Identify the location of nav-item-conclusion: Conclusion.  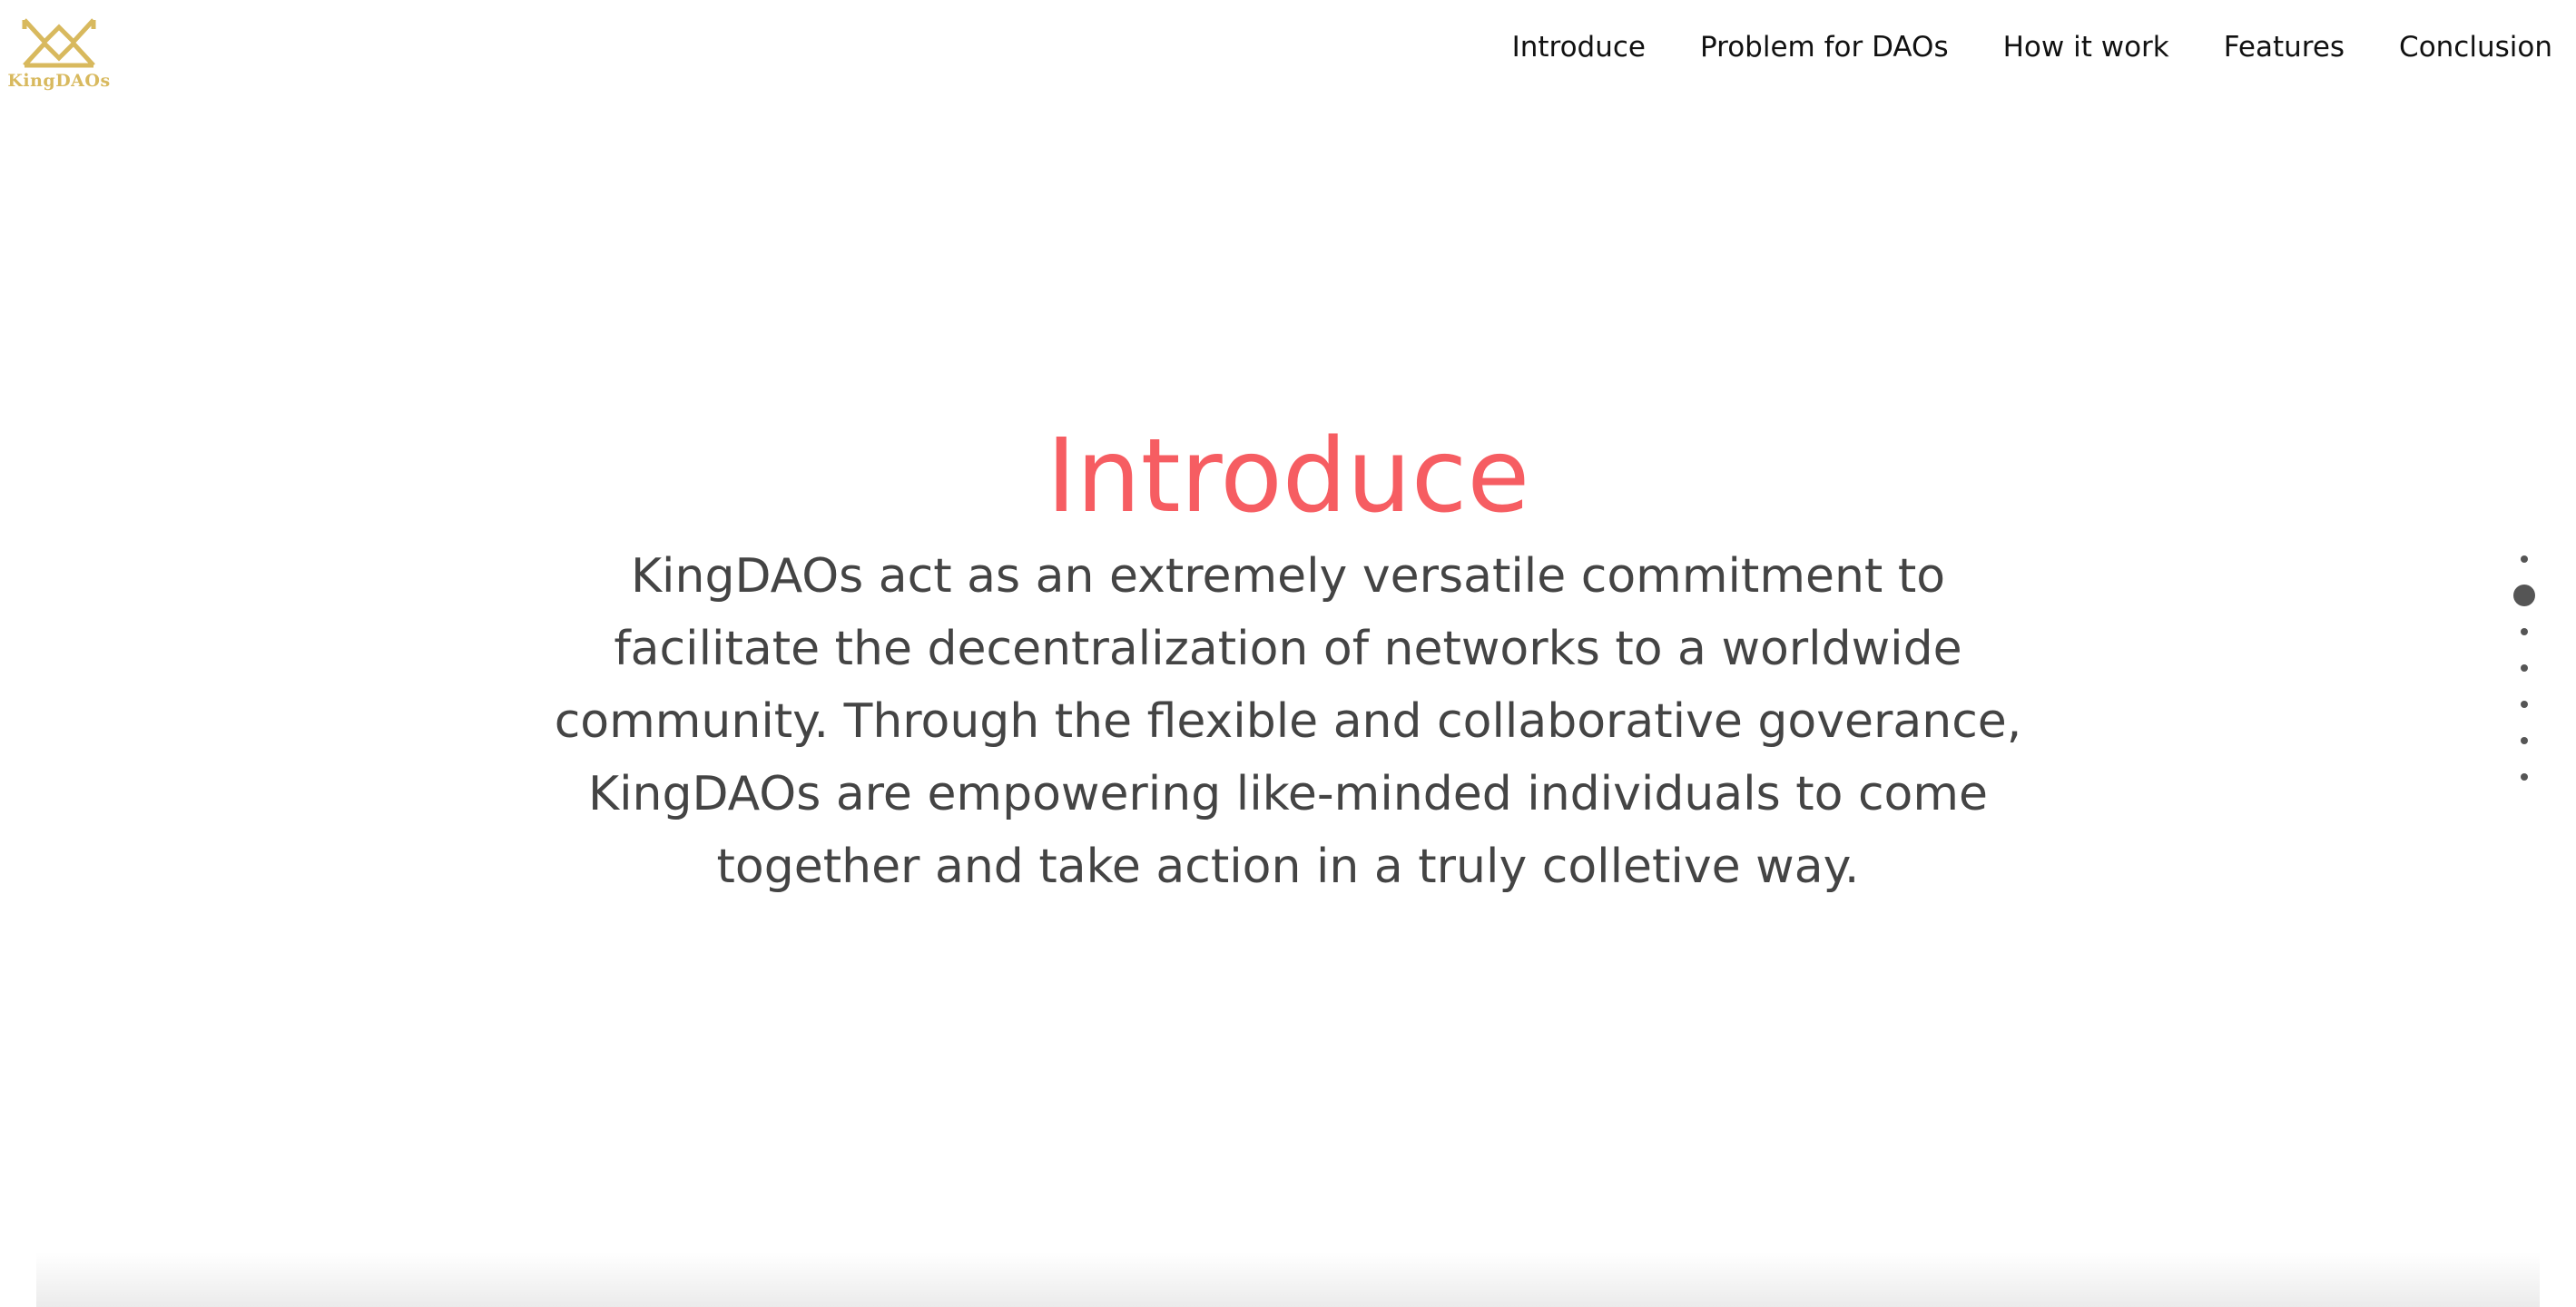
(2475, 47).